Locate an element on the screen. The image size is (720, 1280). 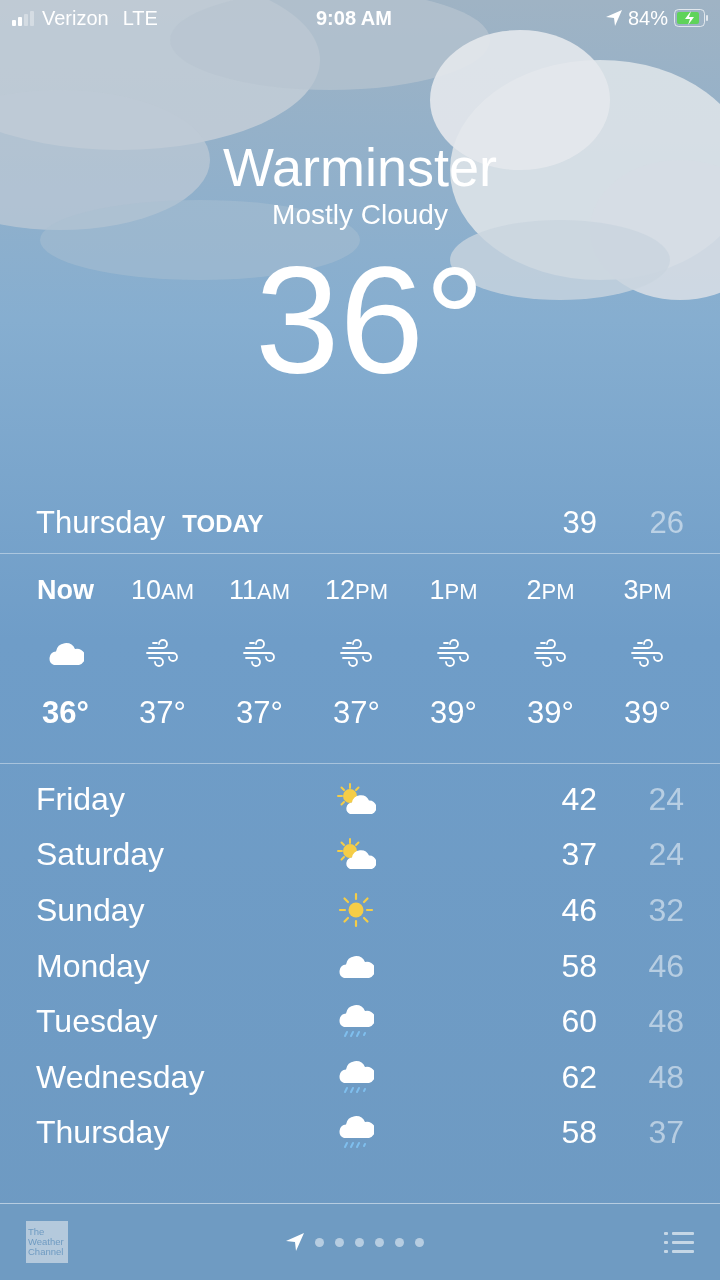
low-temperature: 32 is located at coordinates (665, 910).